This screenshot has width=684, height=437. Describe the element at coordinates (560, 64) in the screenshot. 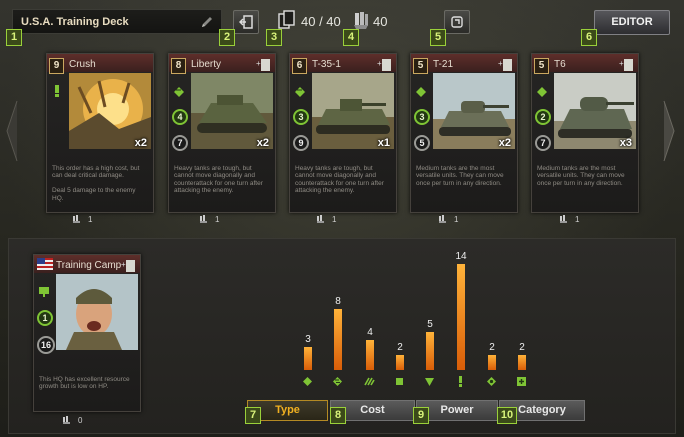

I see `card-name: T6` at that location.